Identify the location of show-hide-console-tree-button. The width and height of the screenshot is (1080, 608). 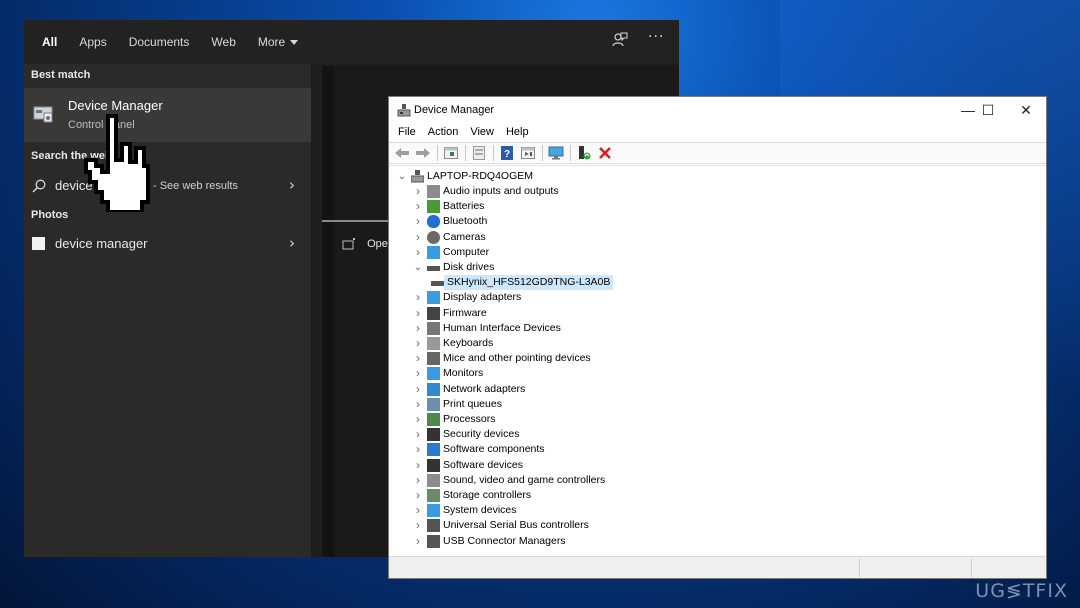
(451, 153).